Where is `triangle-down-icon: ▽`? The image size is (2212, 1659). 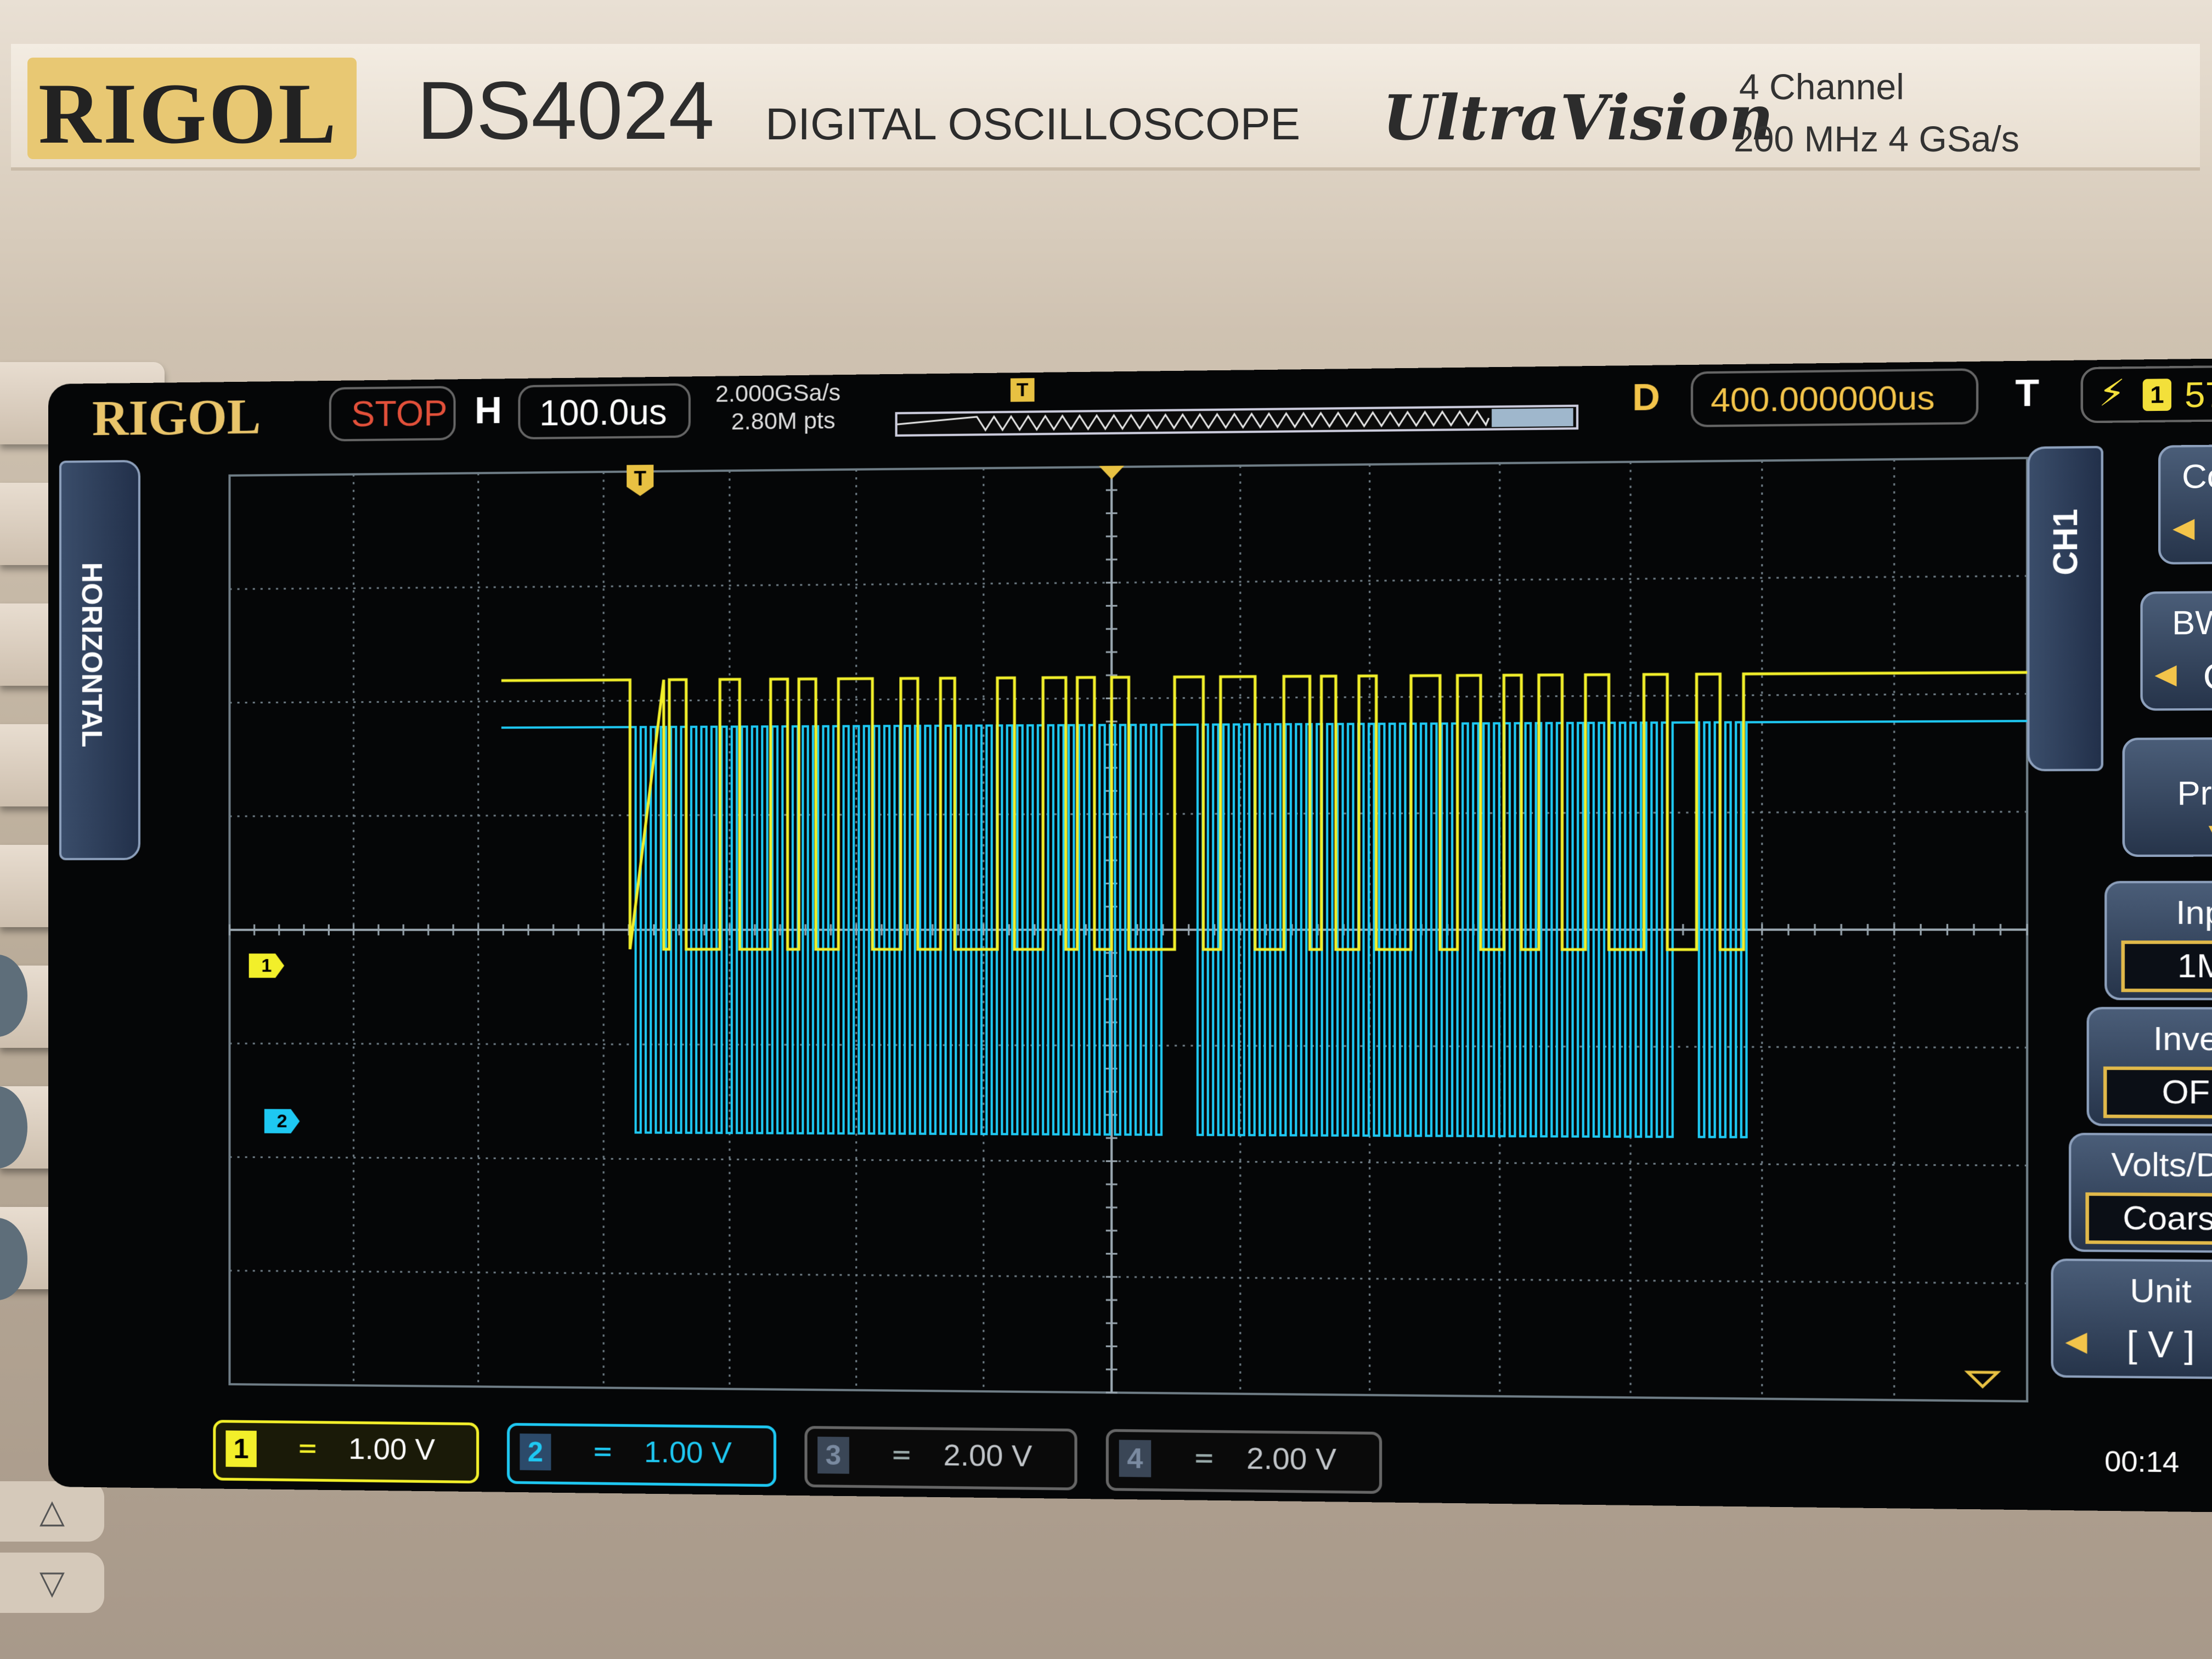 triangle-down-icon: ▽ is located at coordinates (52, 1582).